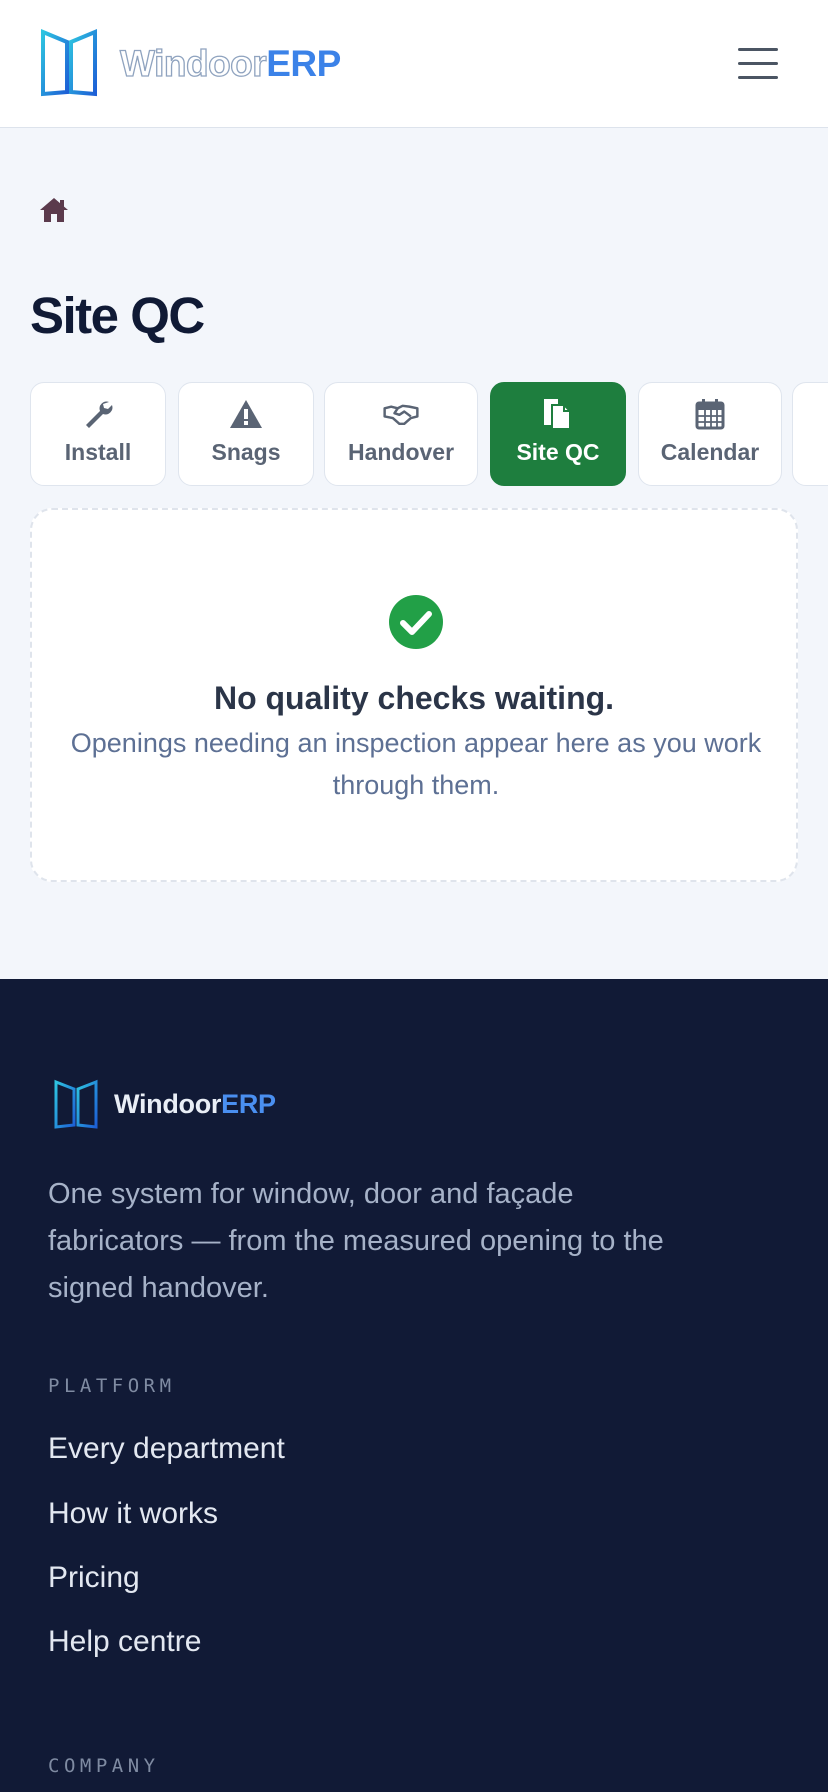  Describe the element at coordinates (401, 452) in the screenshot. I see `tab-label: Handover` at that location.